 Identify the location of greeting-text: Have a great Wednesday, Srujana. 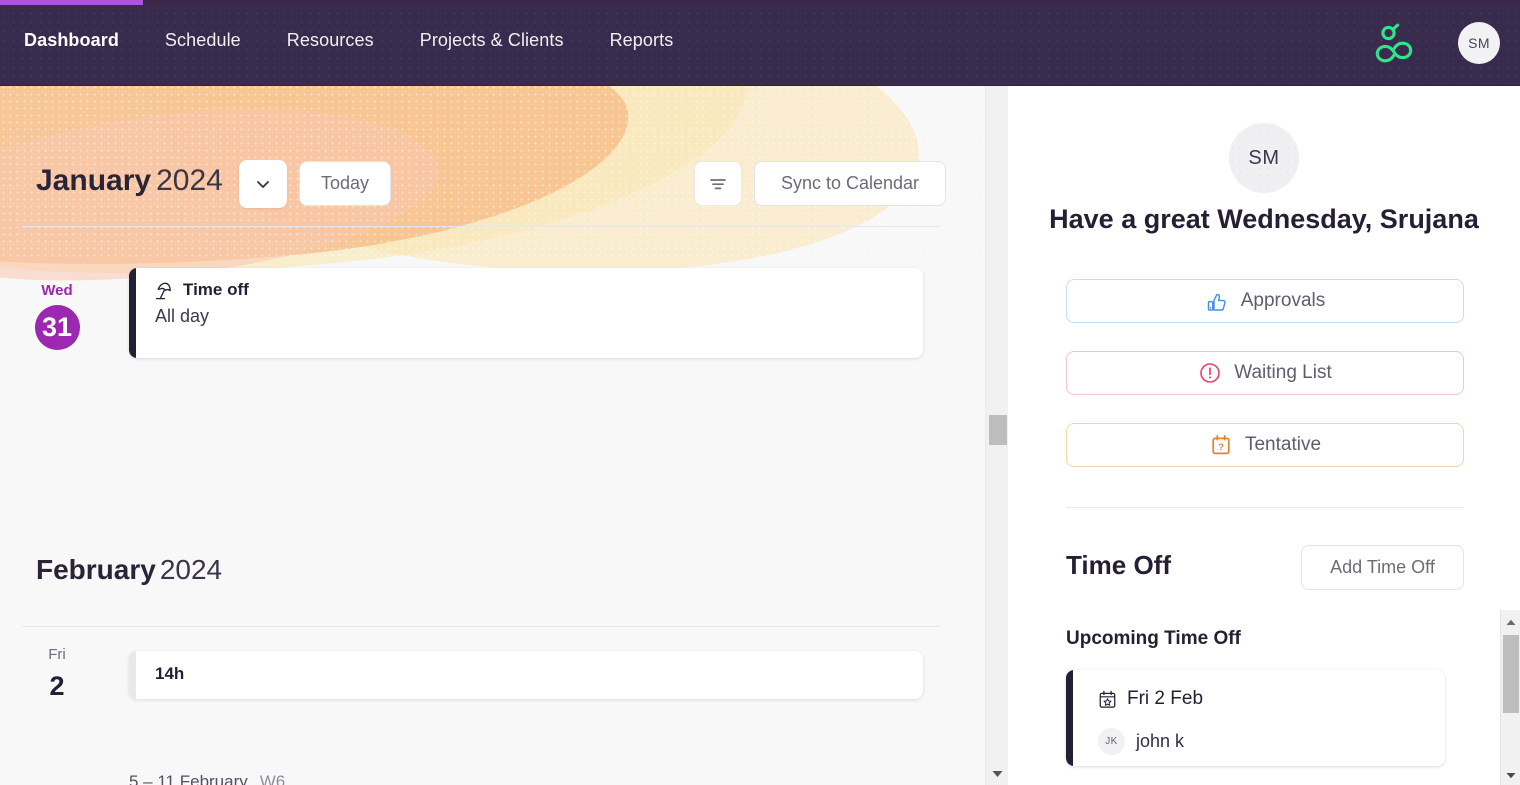
(1264, 219).